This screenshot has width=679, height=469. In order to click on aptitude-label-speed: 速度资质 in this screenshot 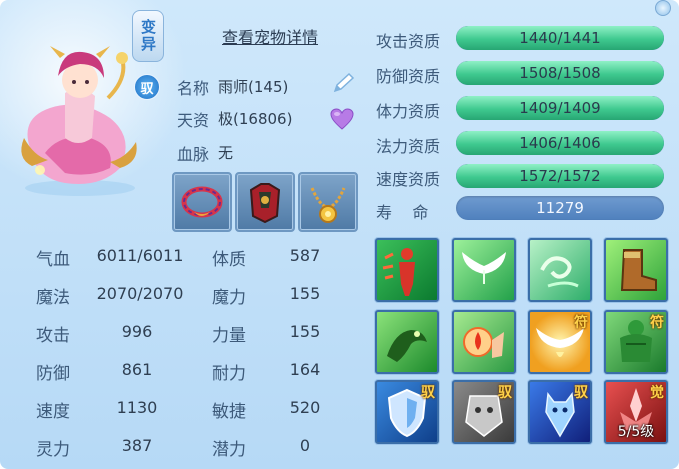, I will do `click(408, 179)`.